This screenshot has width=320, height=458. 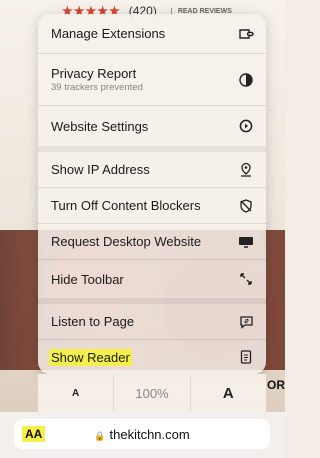 I want to click on menu-item-label: Website Settings, so click(x=100, y=126).